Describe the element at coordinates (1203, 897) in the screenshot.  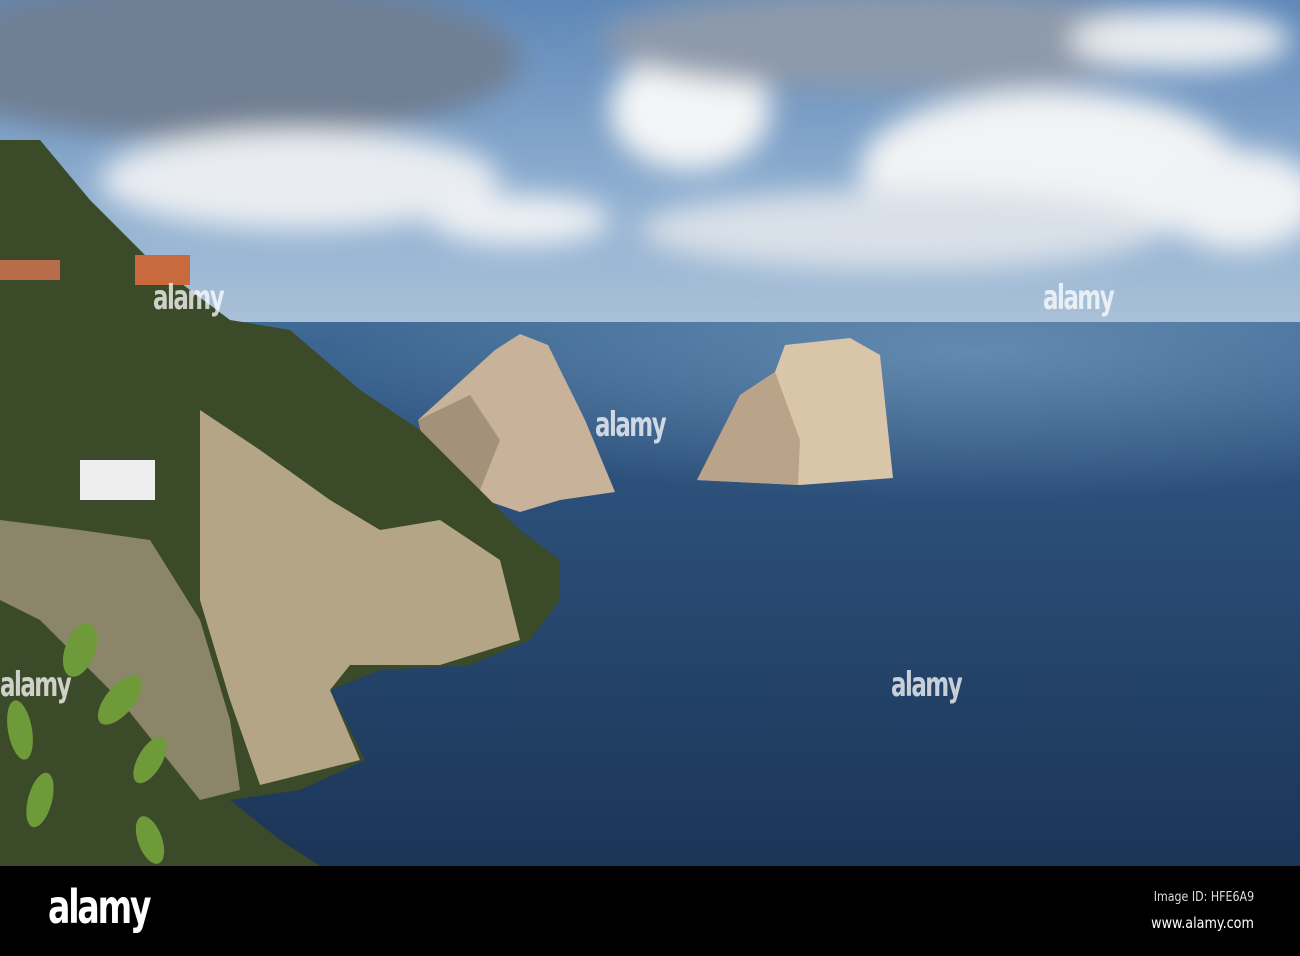
I see `image-id: Image ID: HFE6A9` at that location.